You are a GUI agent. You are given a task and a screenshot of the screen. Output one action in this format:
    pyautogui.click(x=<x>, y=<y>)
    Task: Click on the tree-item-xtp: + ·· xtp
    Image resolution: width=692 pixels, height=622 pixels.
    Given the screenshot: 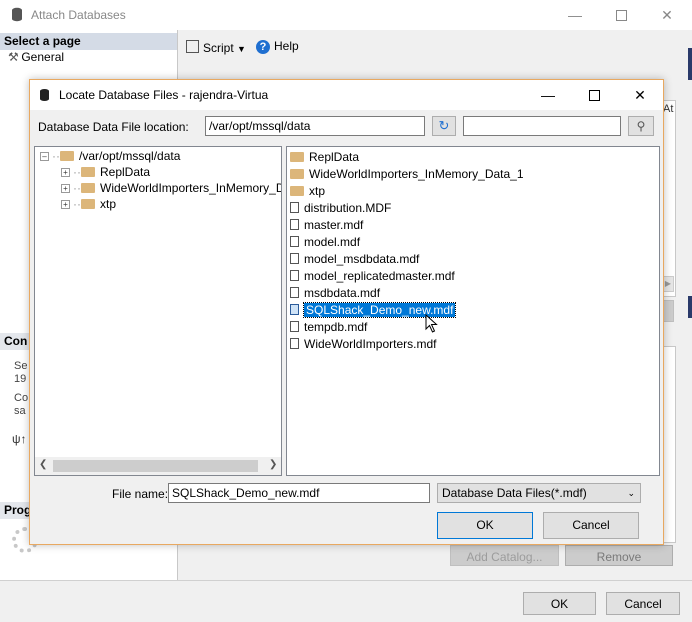 What is the action you would take?
    pyautogui.click(x=88, y=204)
    